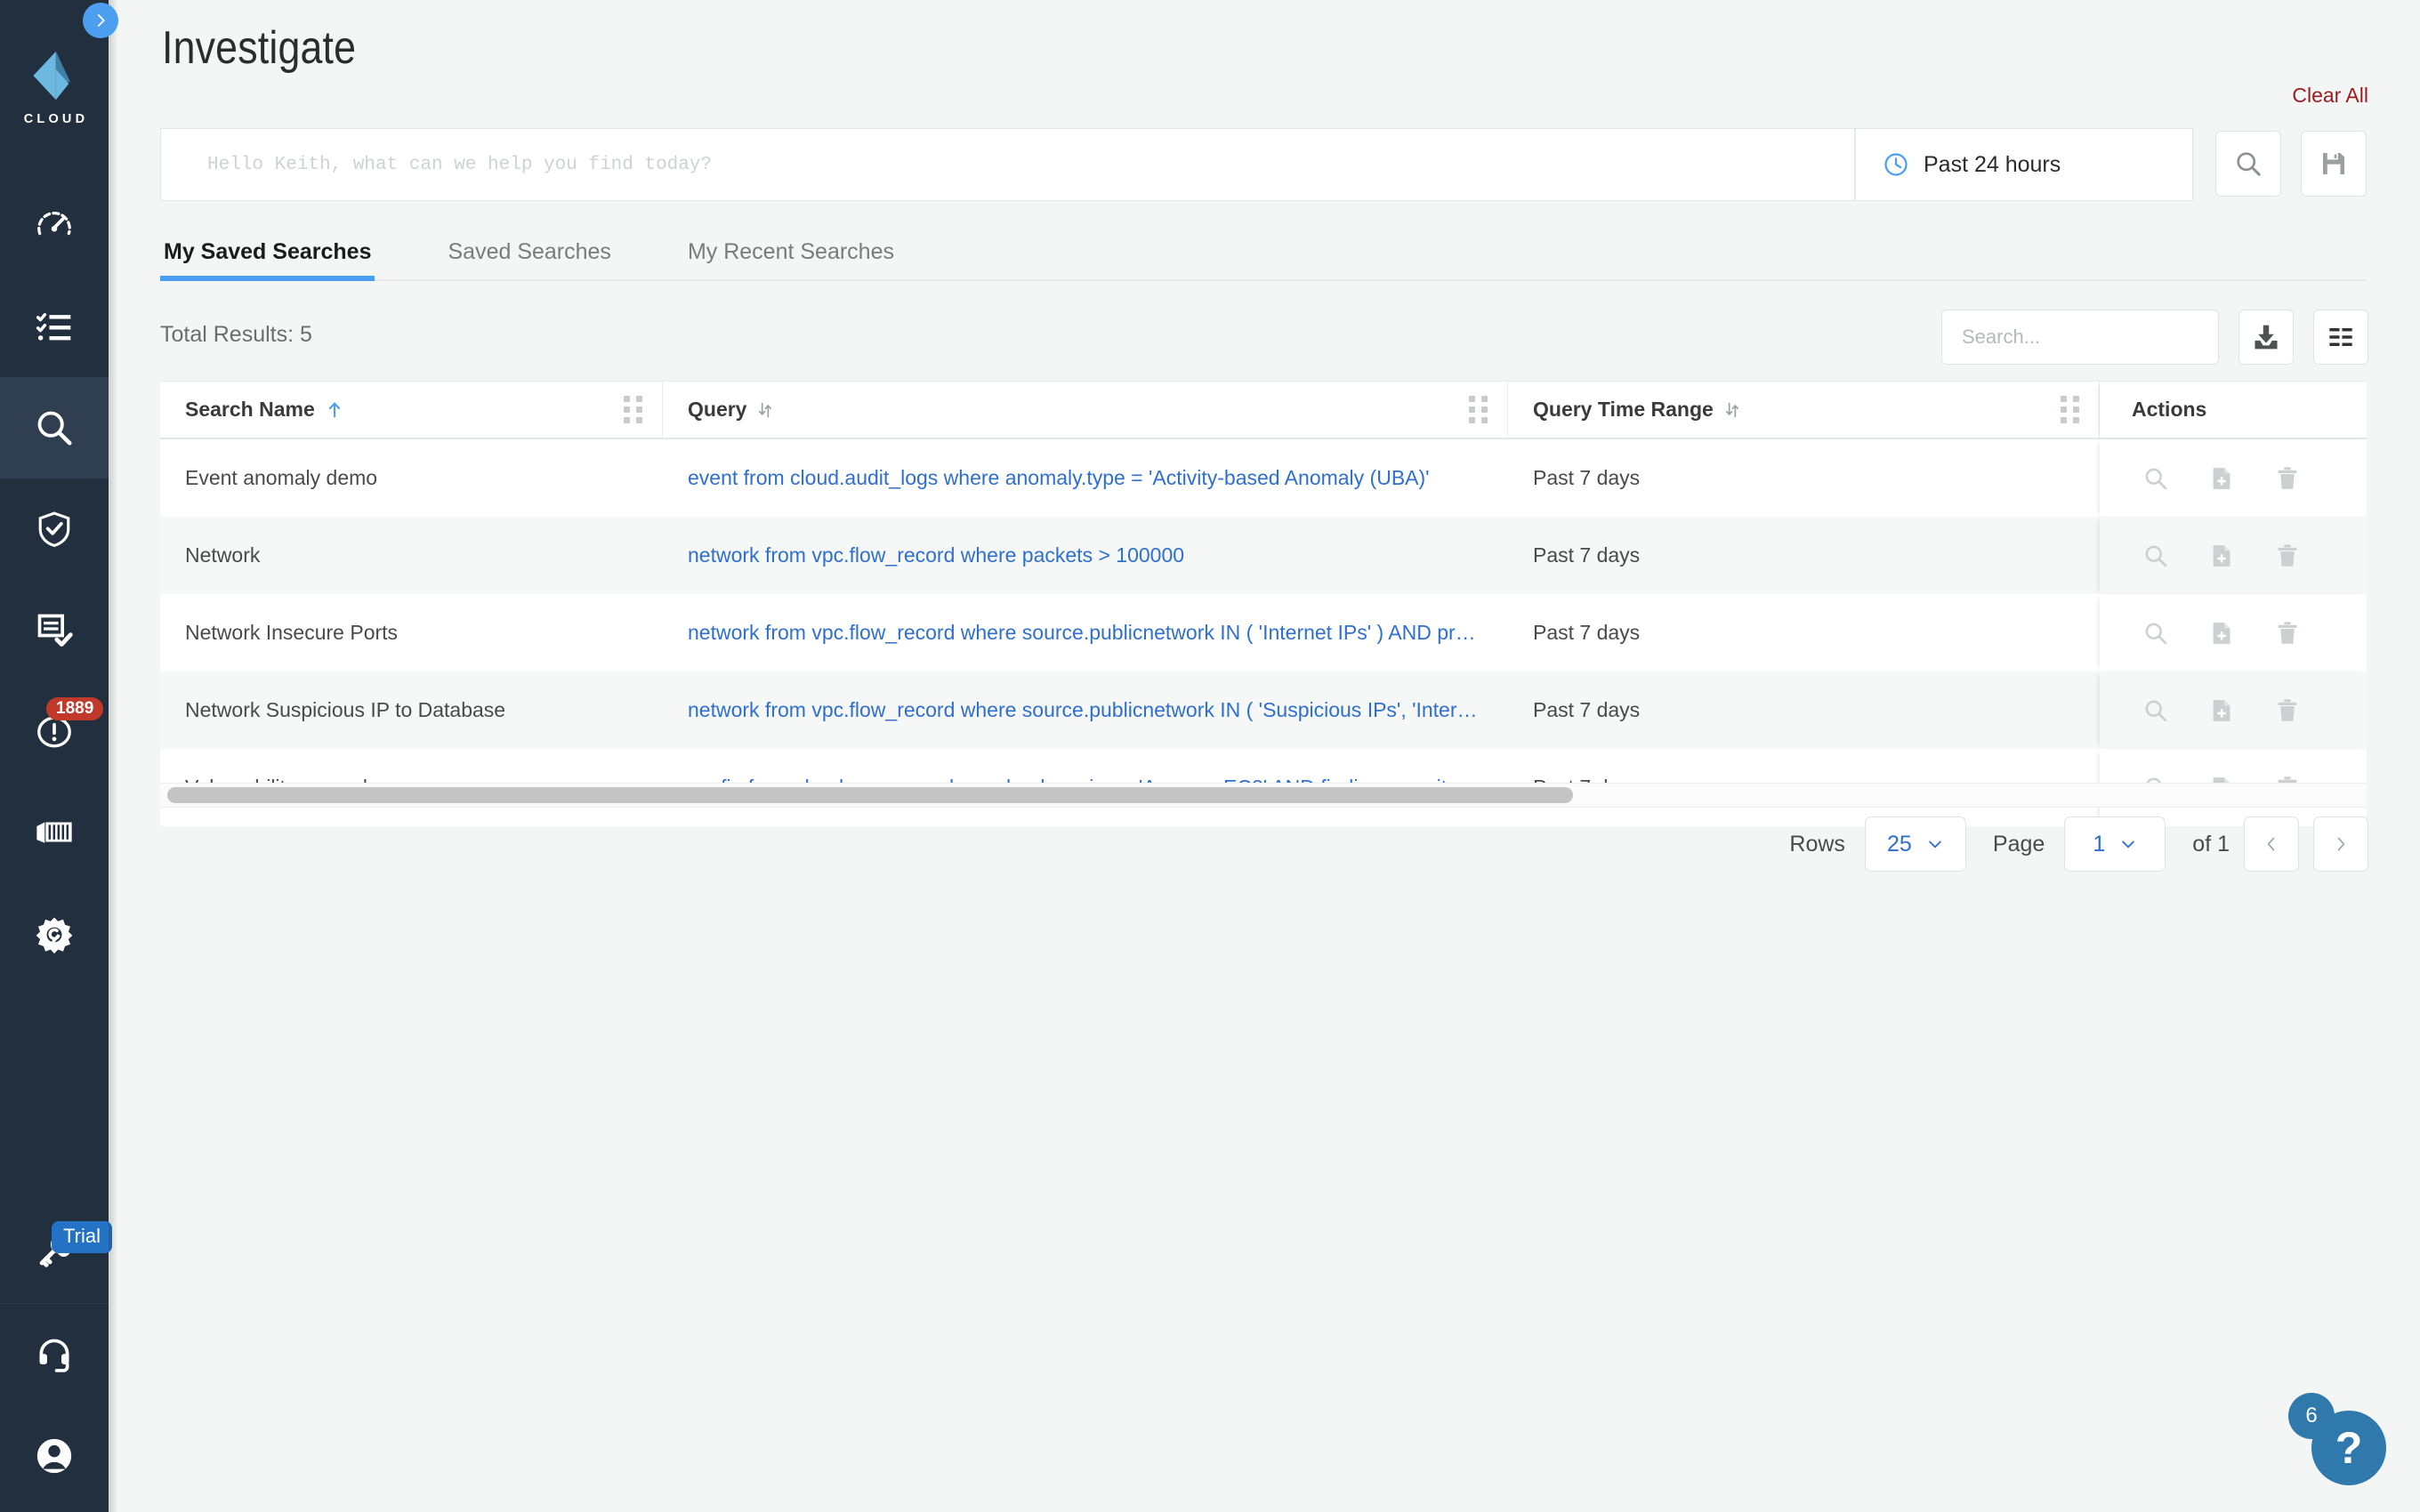  I want to click on rows-per-page-select: 25, so click(1915, 844).